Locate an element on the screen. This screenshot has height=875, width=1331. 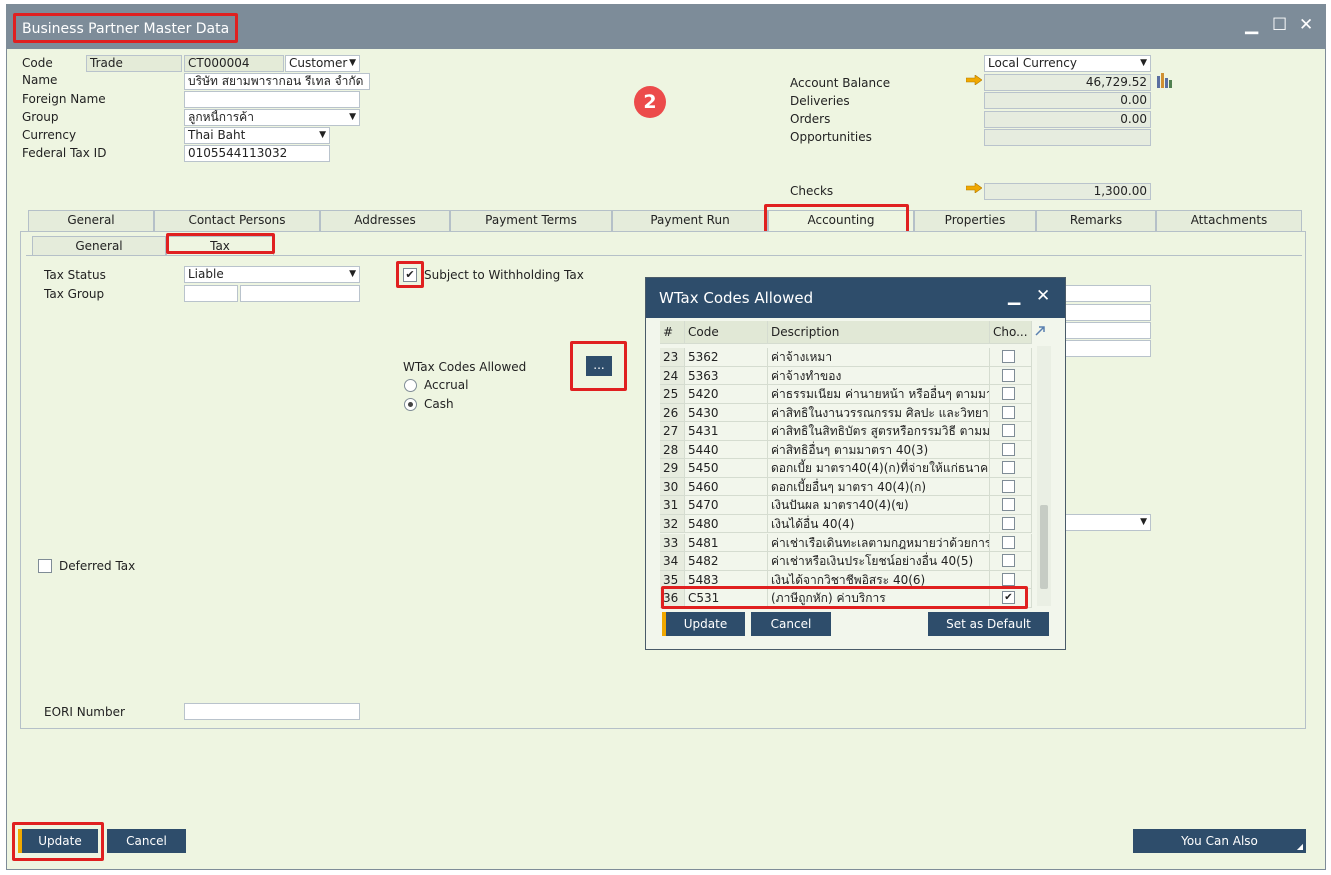
set-as-default-button: Set as Default is located at coordinates (988, 624).